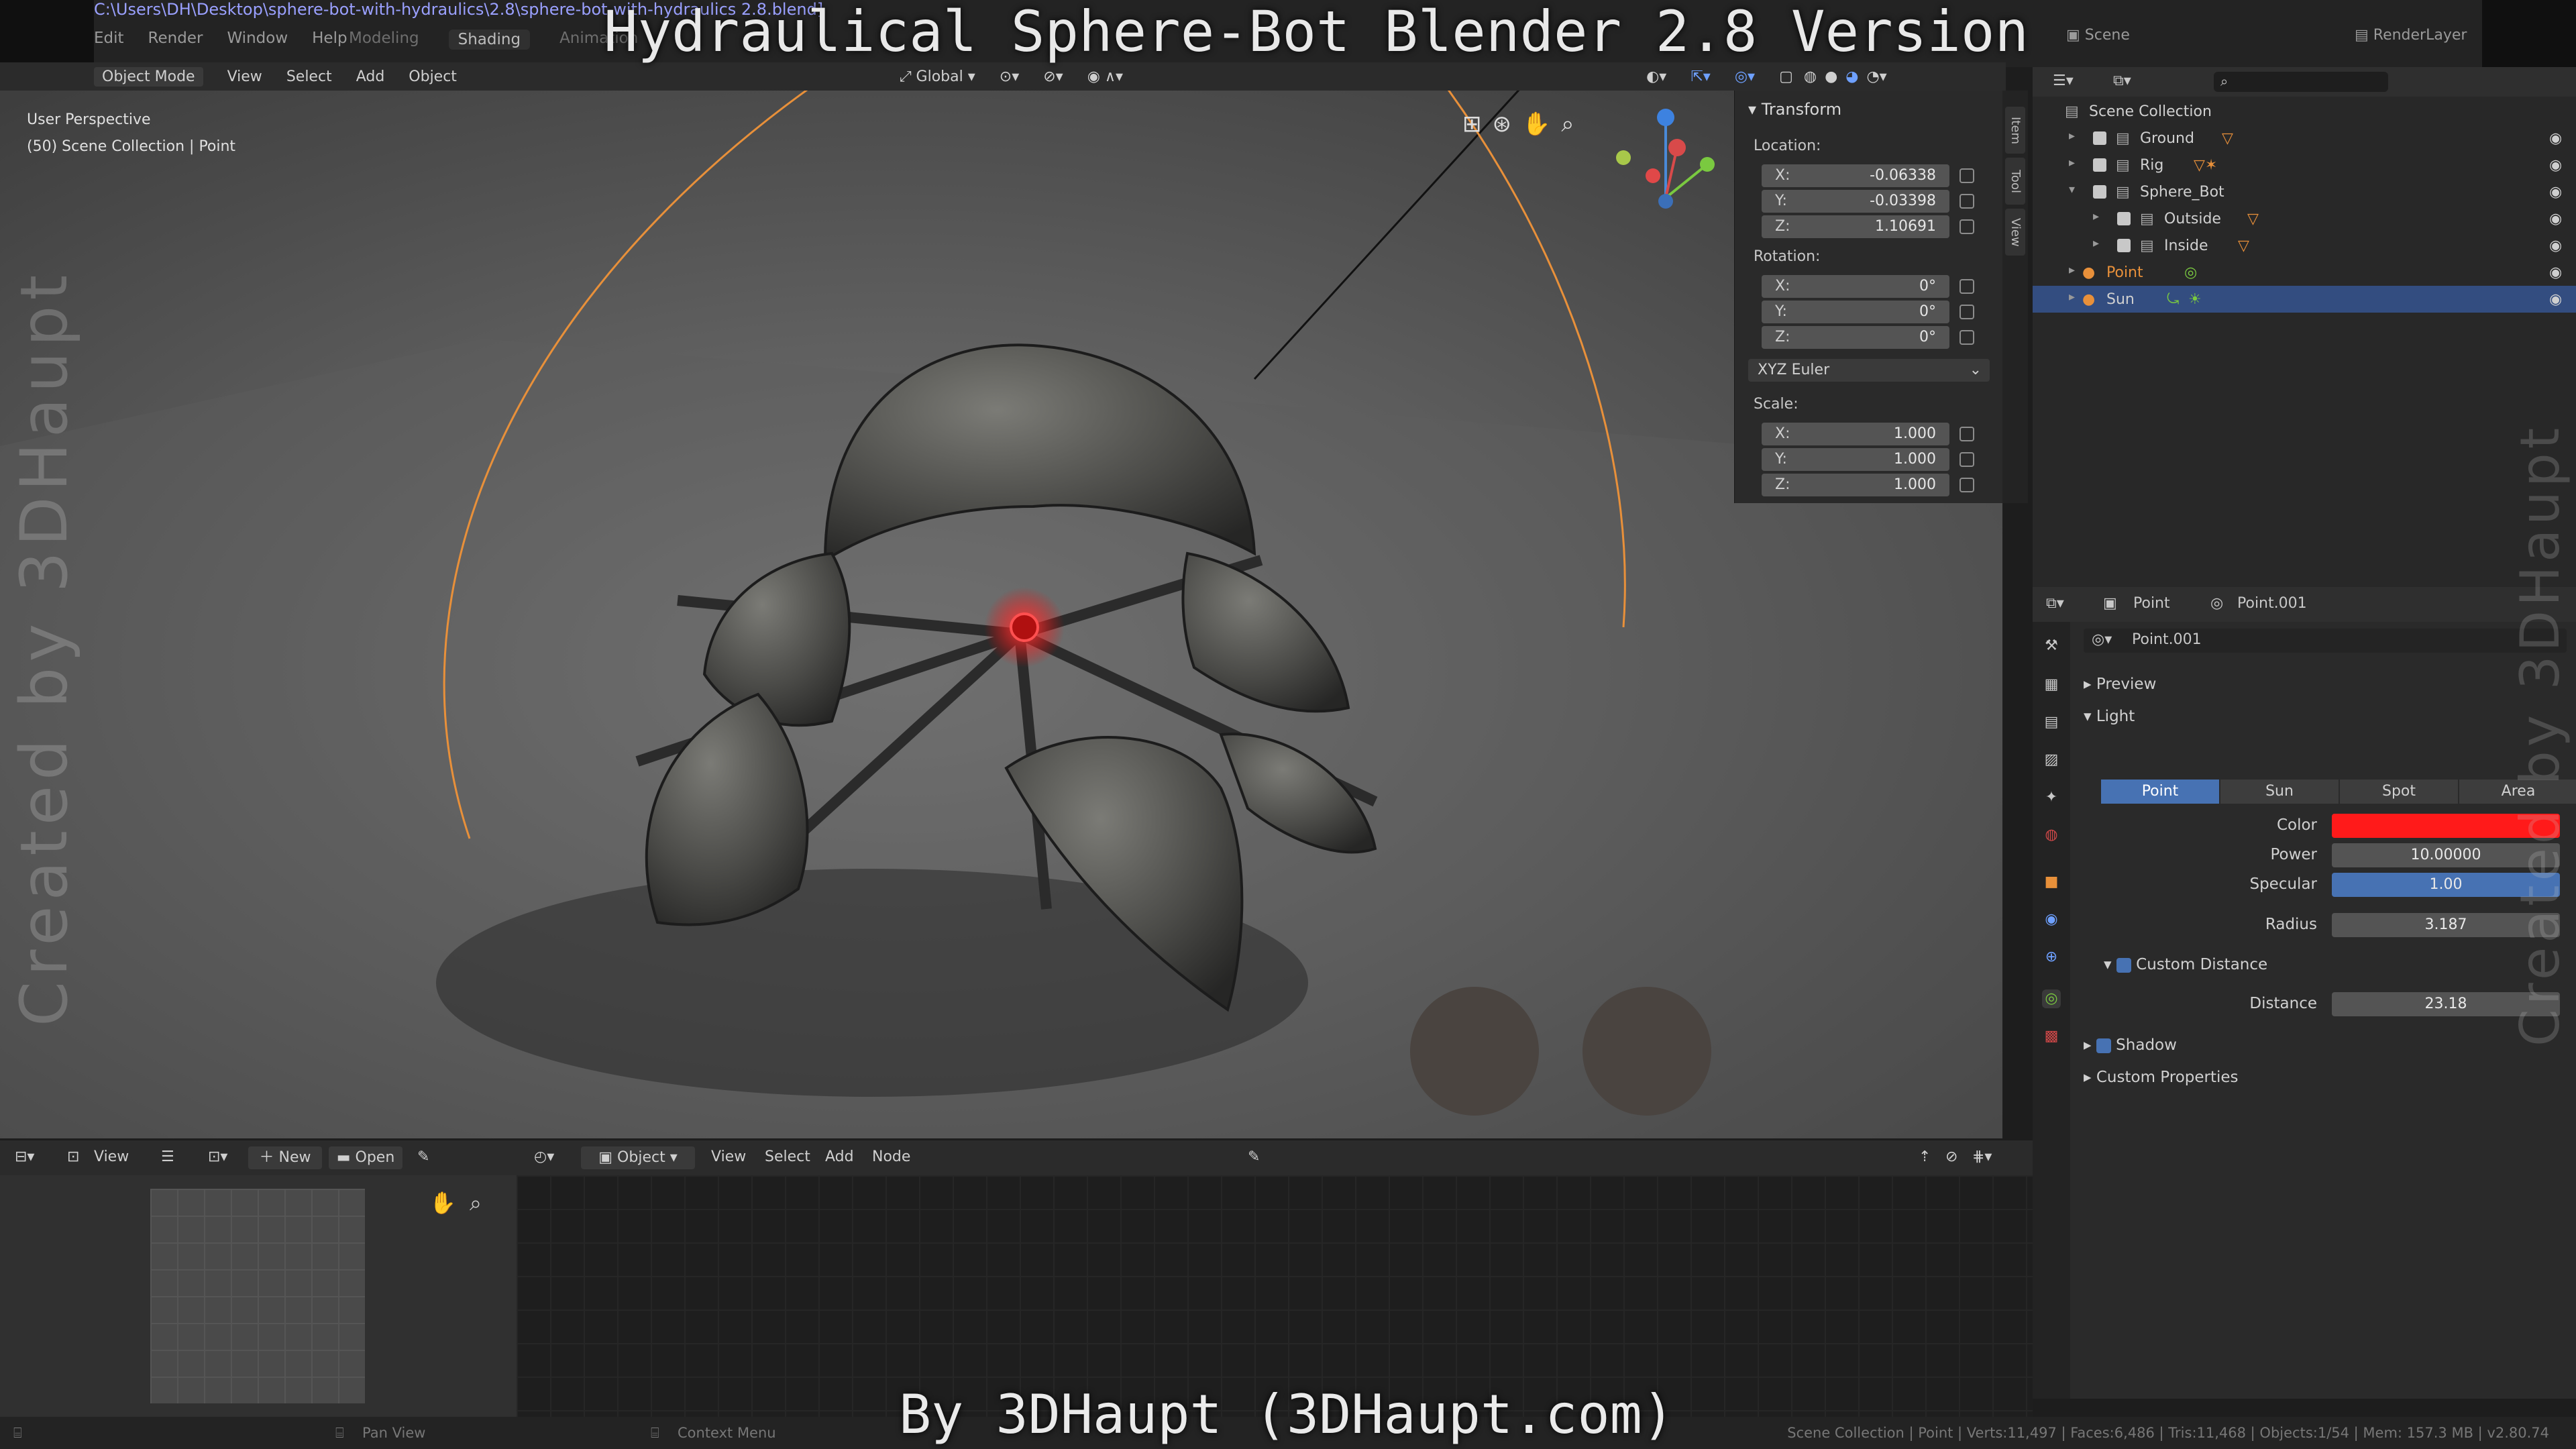  Describe the element at coordinates (285, 1157) in the screenshot. I see `new-image-button: ＋ New` at that location.